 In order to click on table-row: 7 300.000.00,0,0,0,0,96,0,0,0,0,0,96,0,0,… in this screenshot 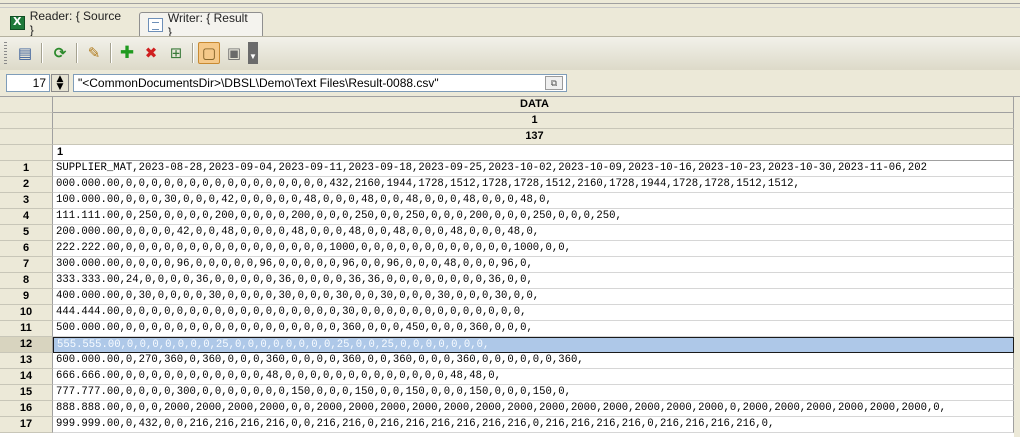, I will do `click(510, 265)`.